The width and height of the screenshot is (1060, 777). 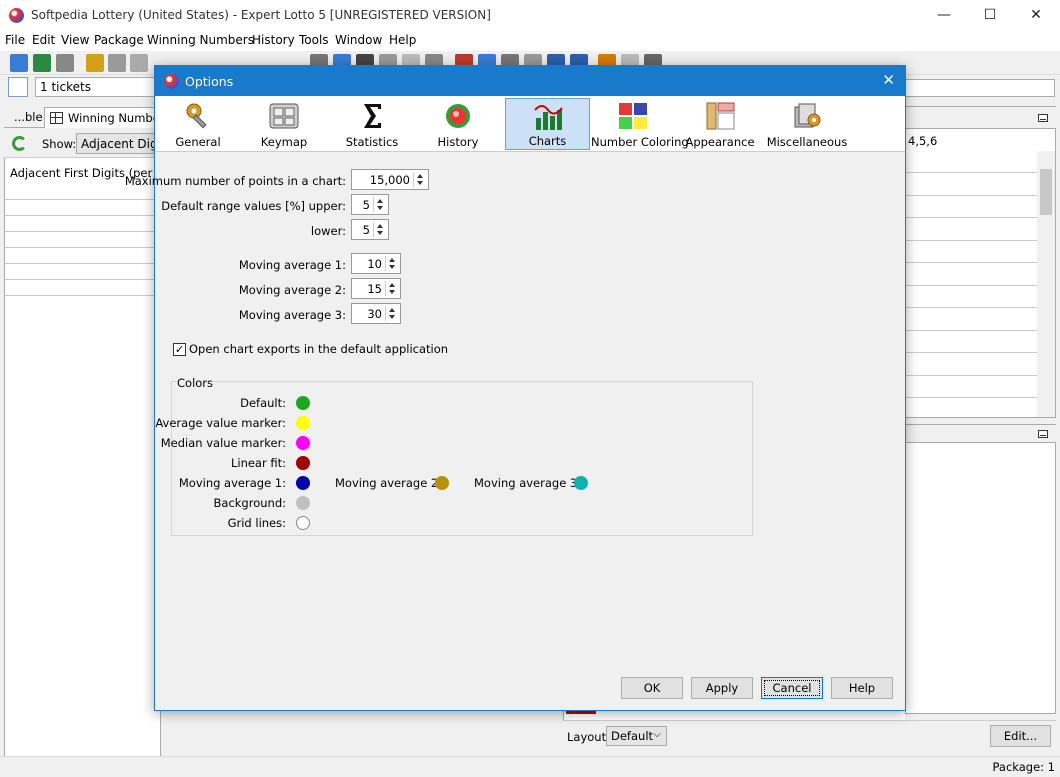 What do you see at coordinates (402, 40) in the screenshot?
I see `menu-help: Help` at bounding box center [402, 40].